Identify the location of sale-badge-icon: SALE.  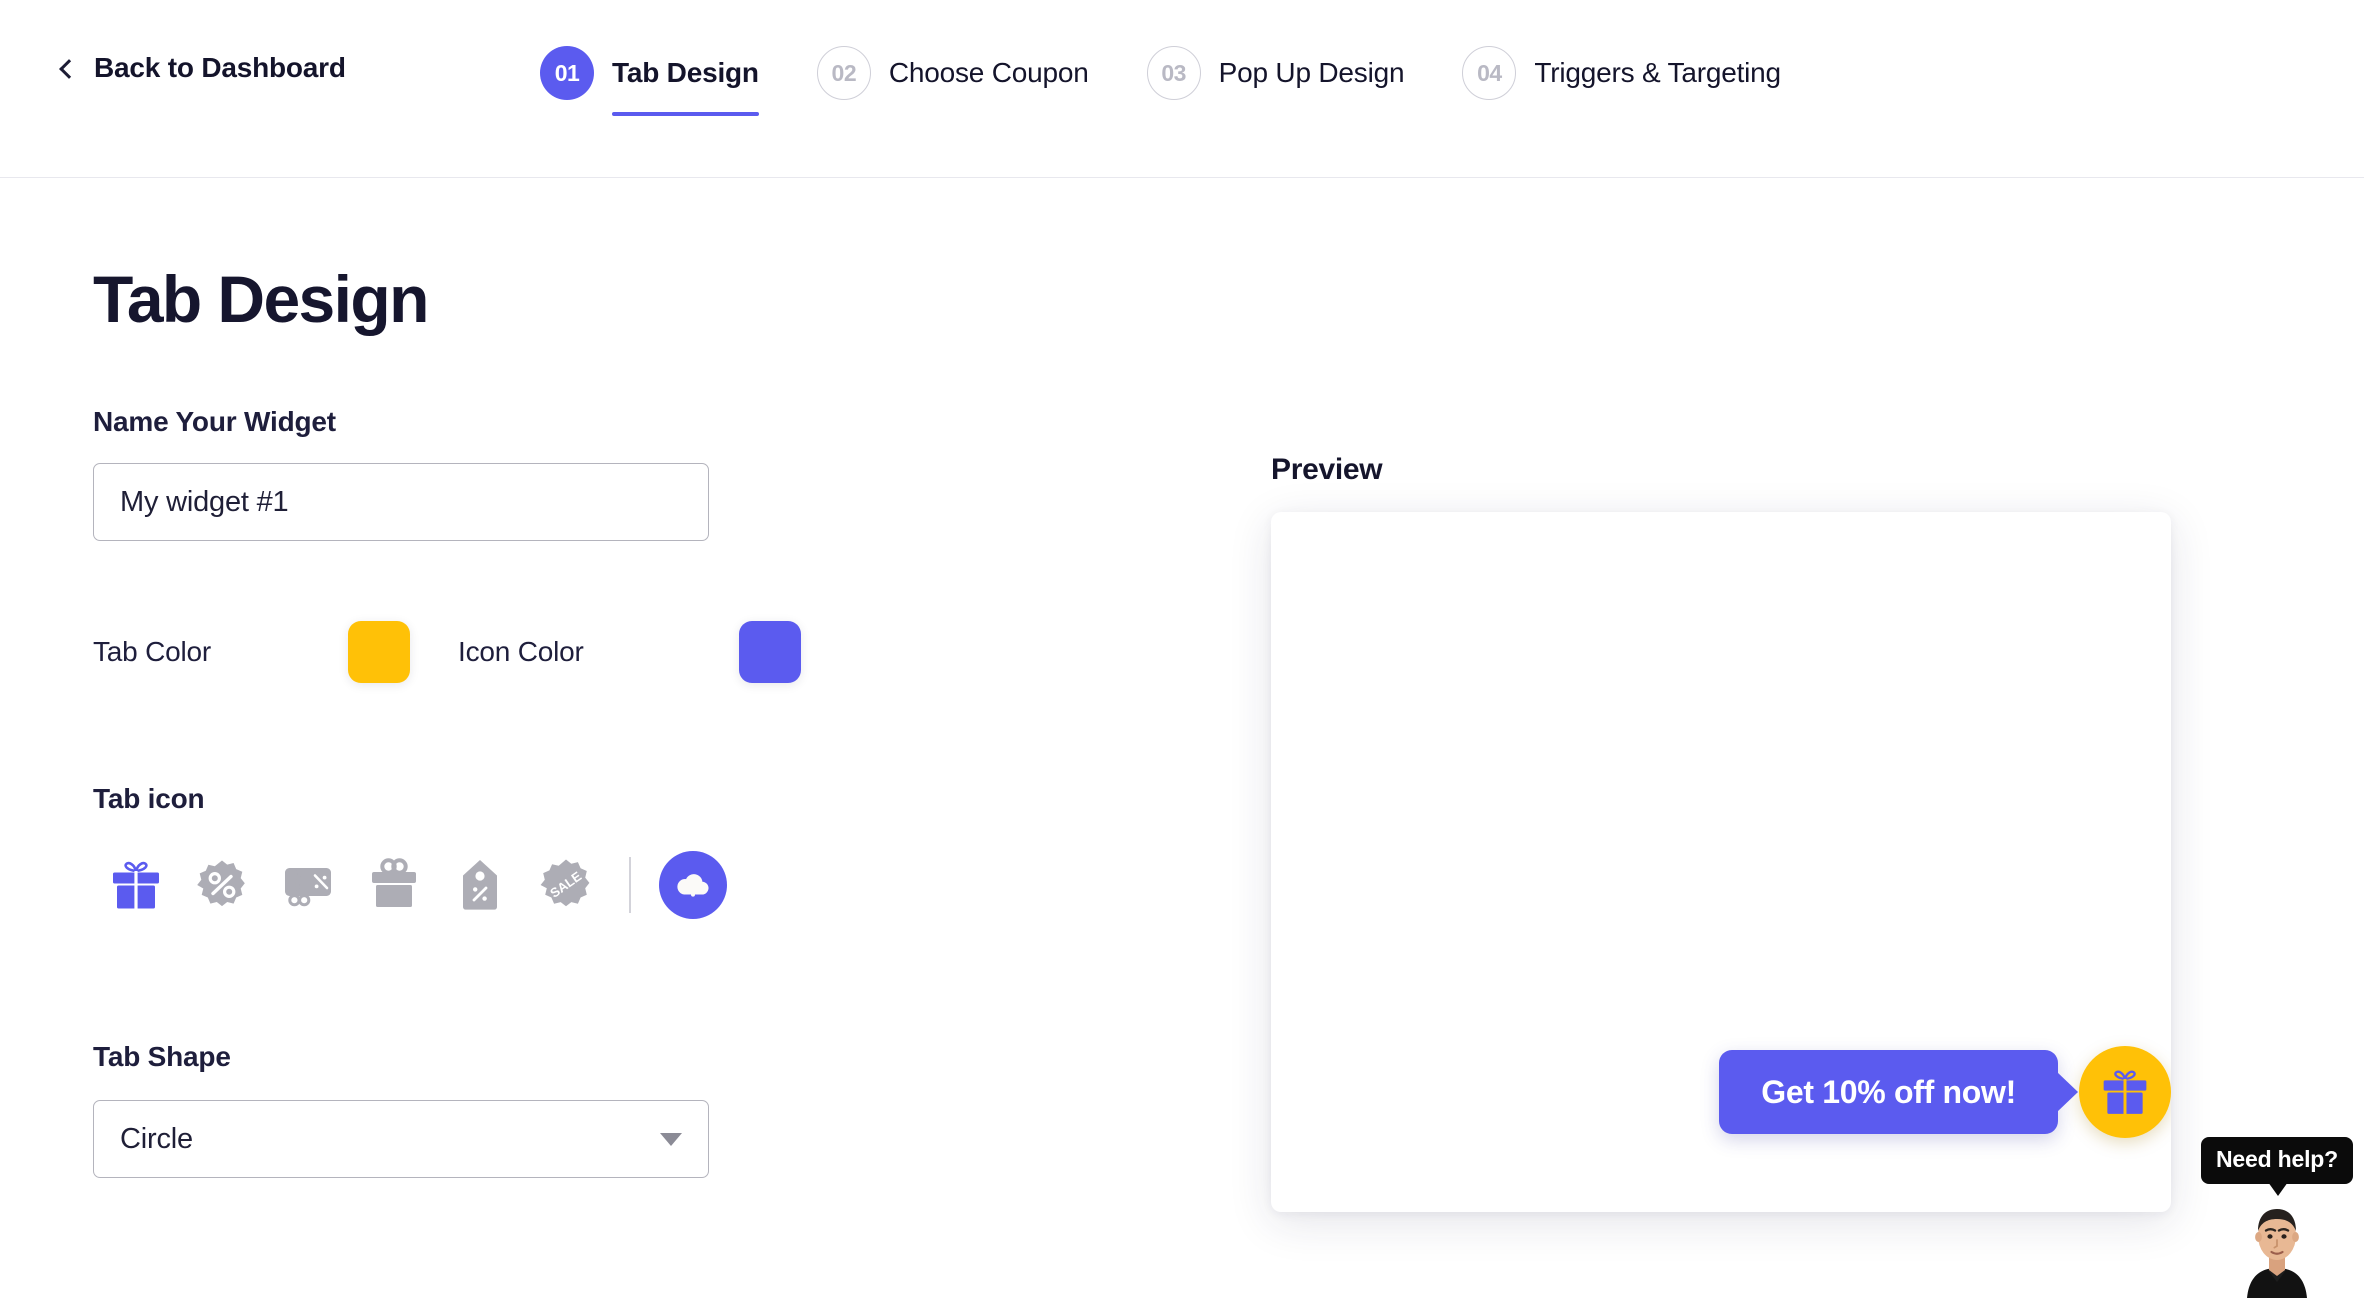
(565, 883).